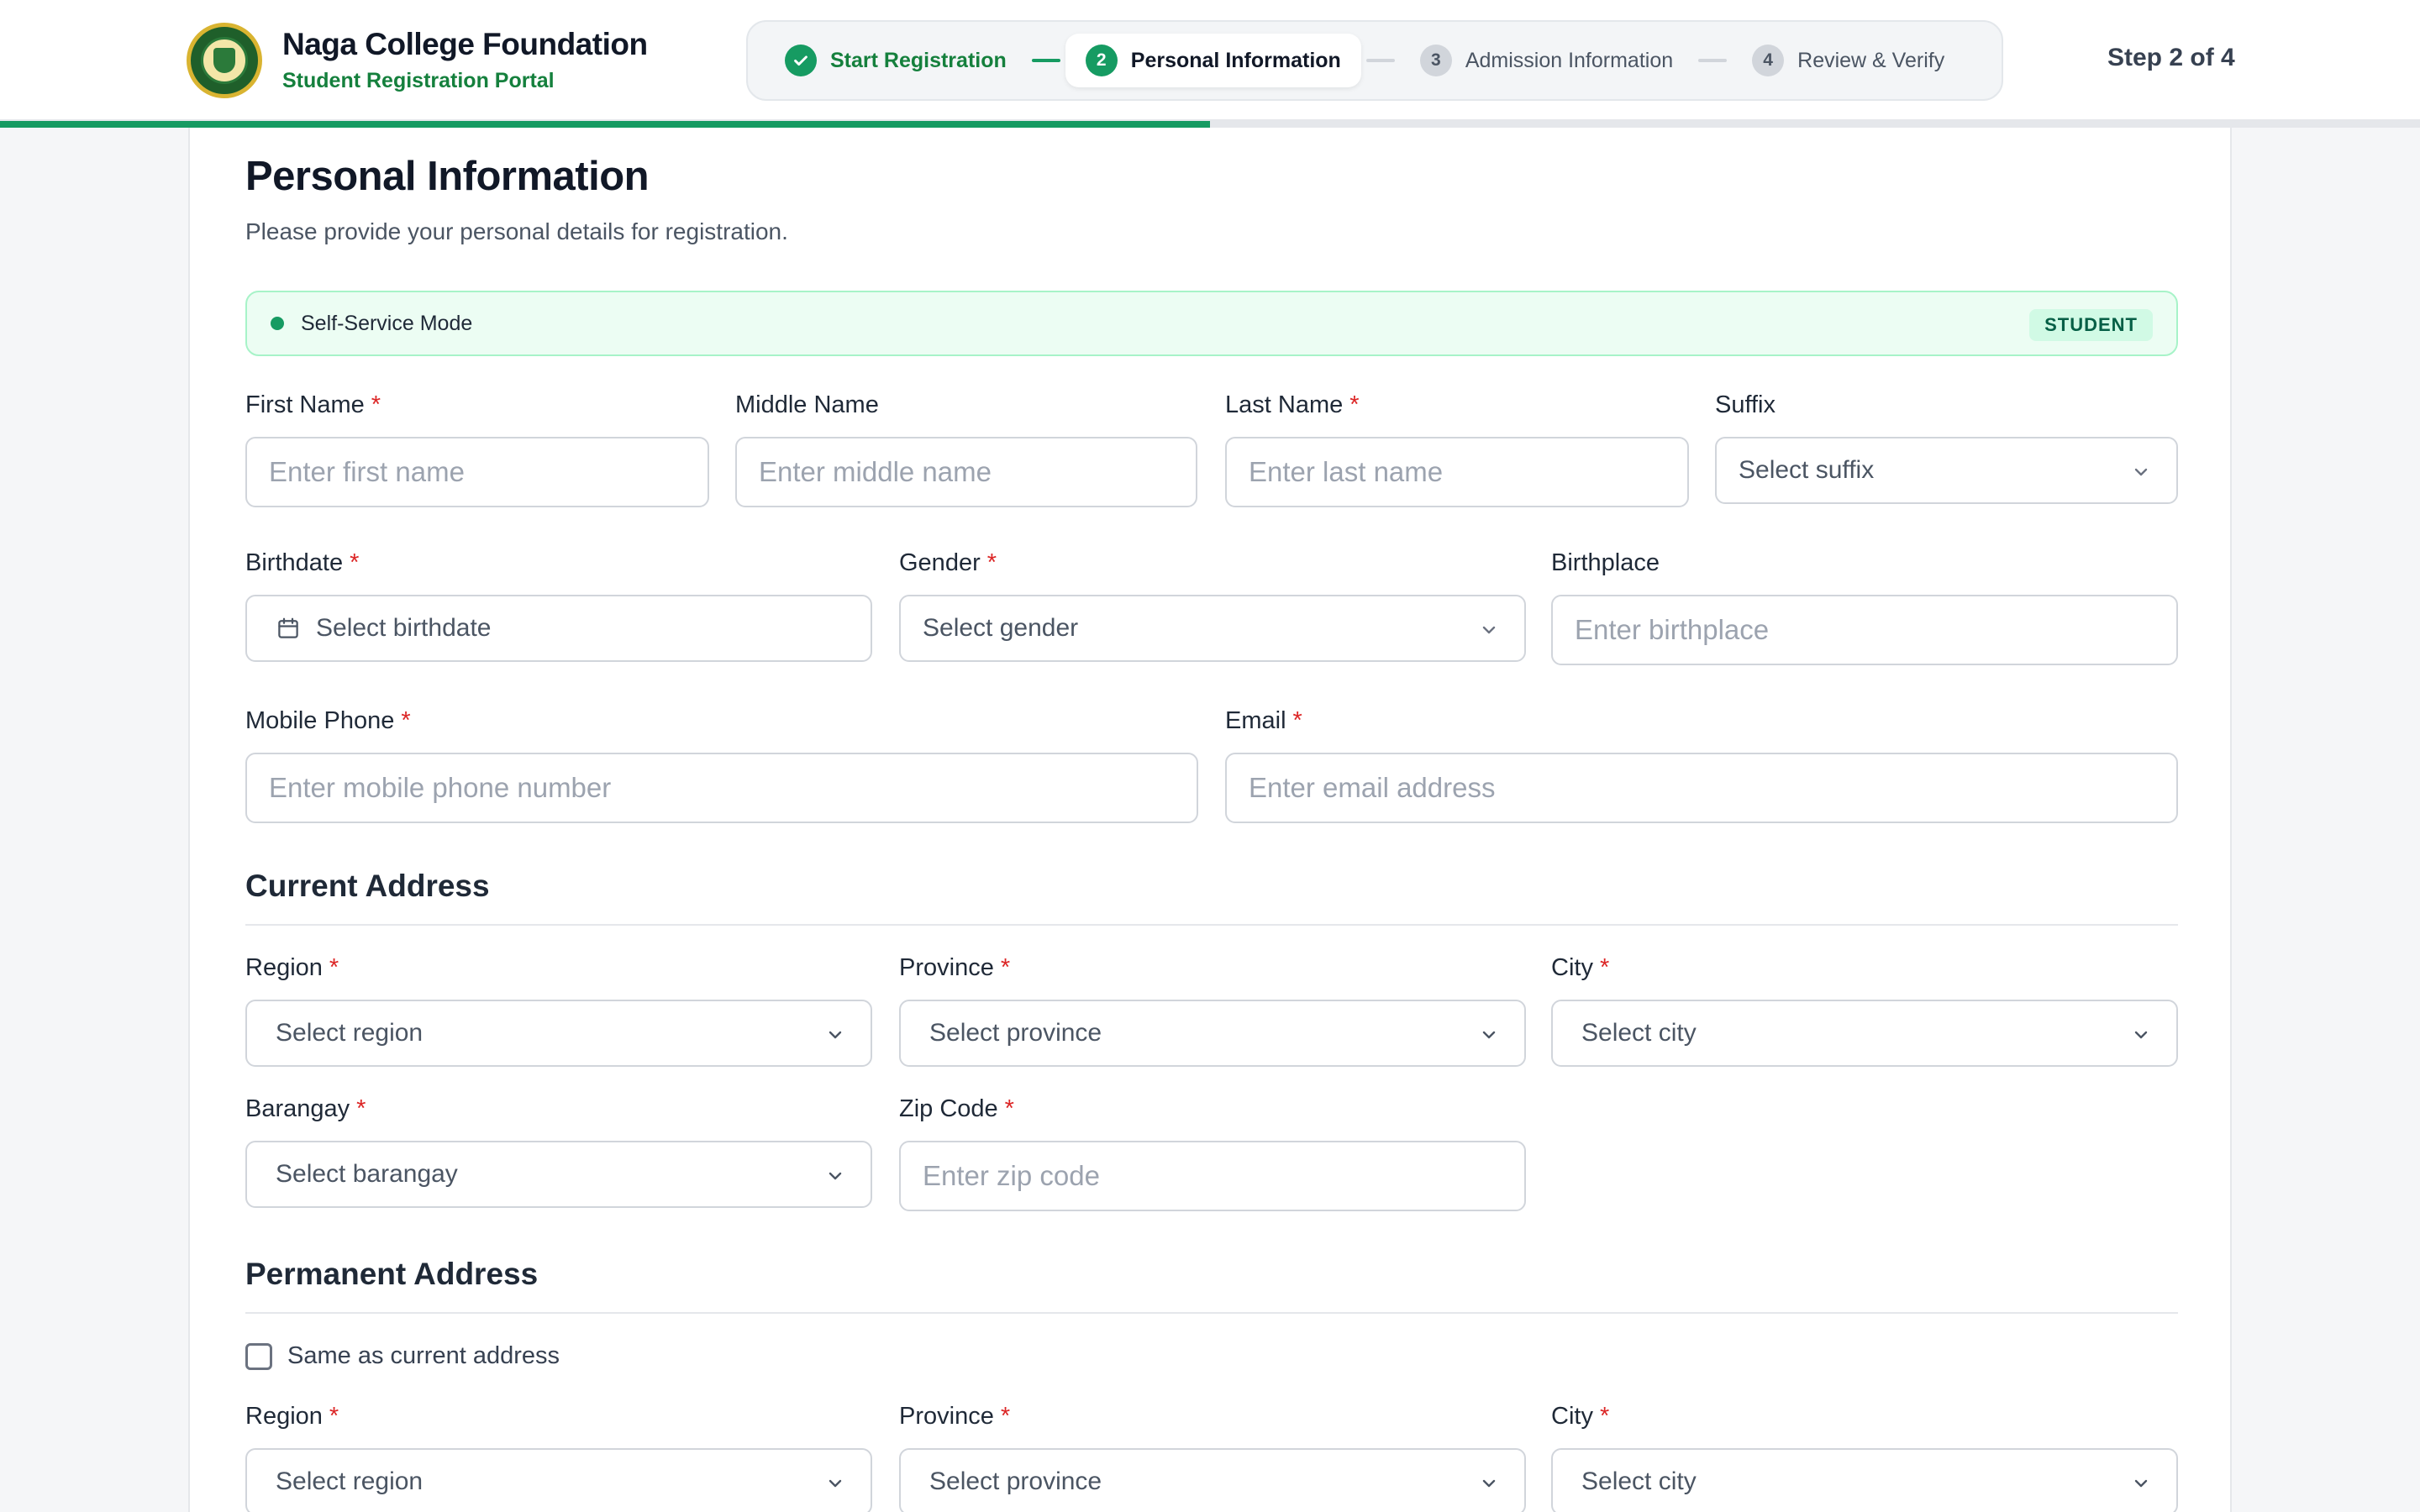 The width and height of the screenshot is (2420, 1512). What do you see at coordinates (558, 1480) in the screenshot?
I see `permanent-region-select: Select region` at bounding box center [558, 1480].